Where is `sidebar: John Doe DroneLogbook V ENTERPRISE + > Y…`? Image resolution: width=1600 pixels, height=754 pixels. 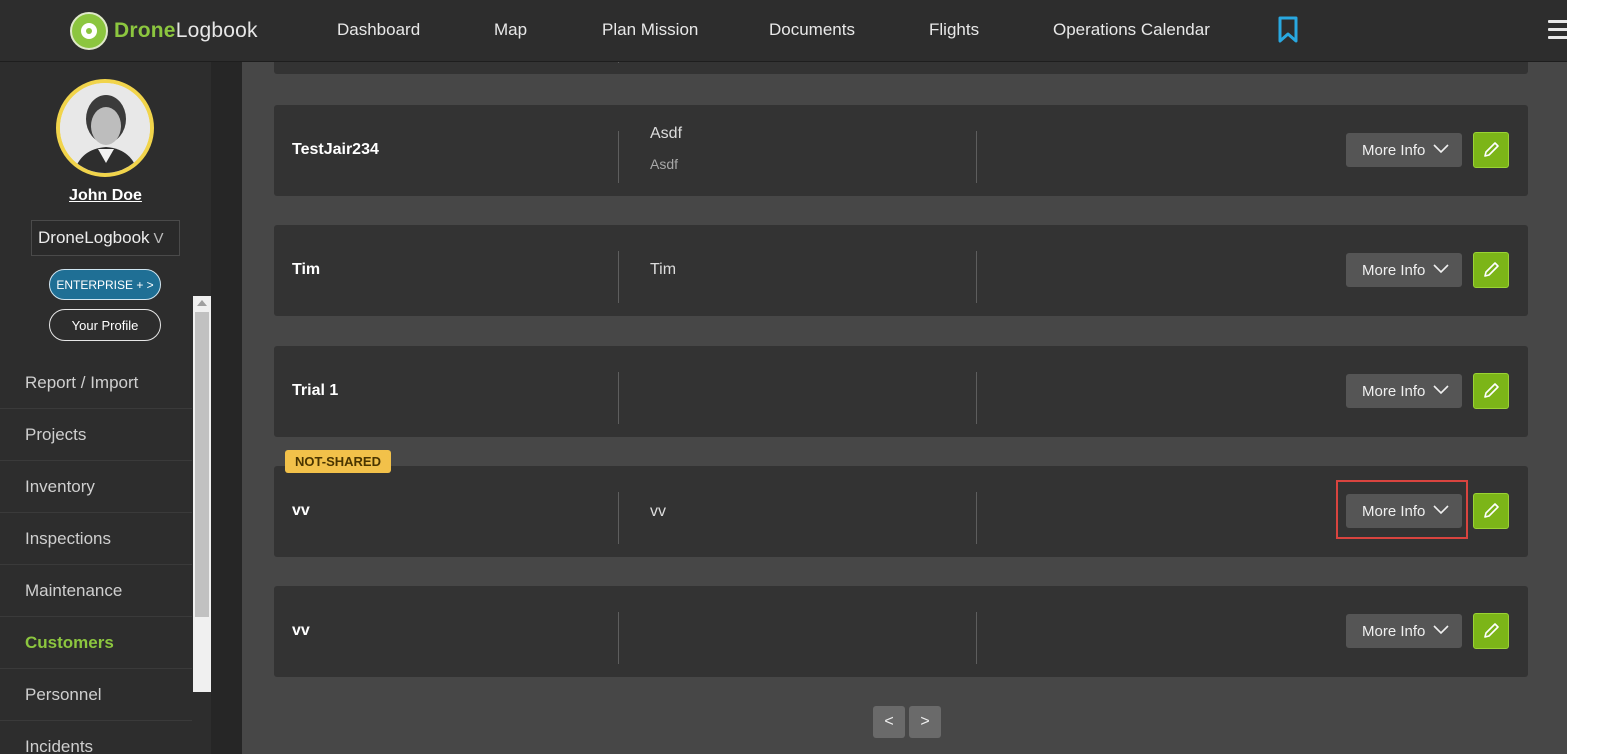 sidebar: John Doe DroneLogbook V ENTERPRISE + > Y… is located at coordinates (105, 408).